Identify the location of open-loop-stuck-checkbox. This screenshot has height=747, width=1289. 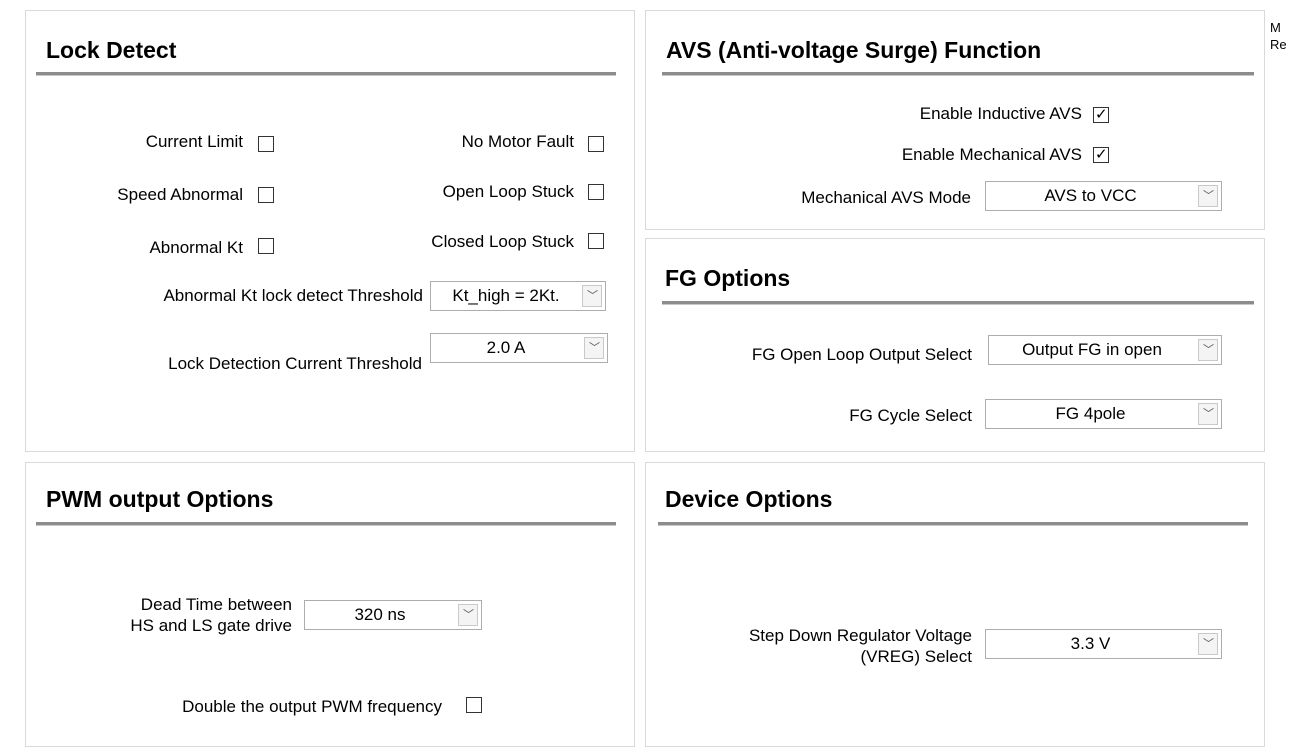
(596, 192).